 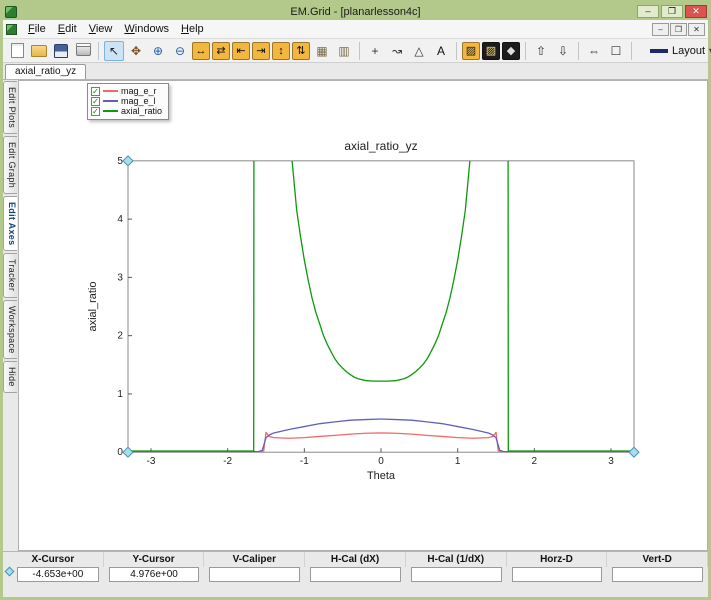 What do you see at coordinates (689, 50) in the screenshot?
I see `layout-label: Layout` at bounding box center [689, 50].